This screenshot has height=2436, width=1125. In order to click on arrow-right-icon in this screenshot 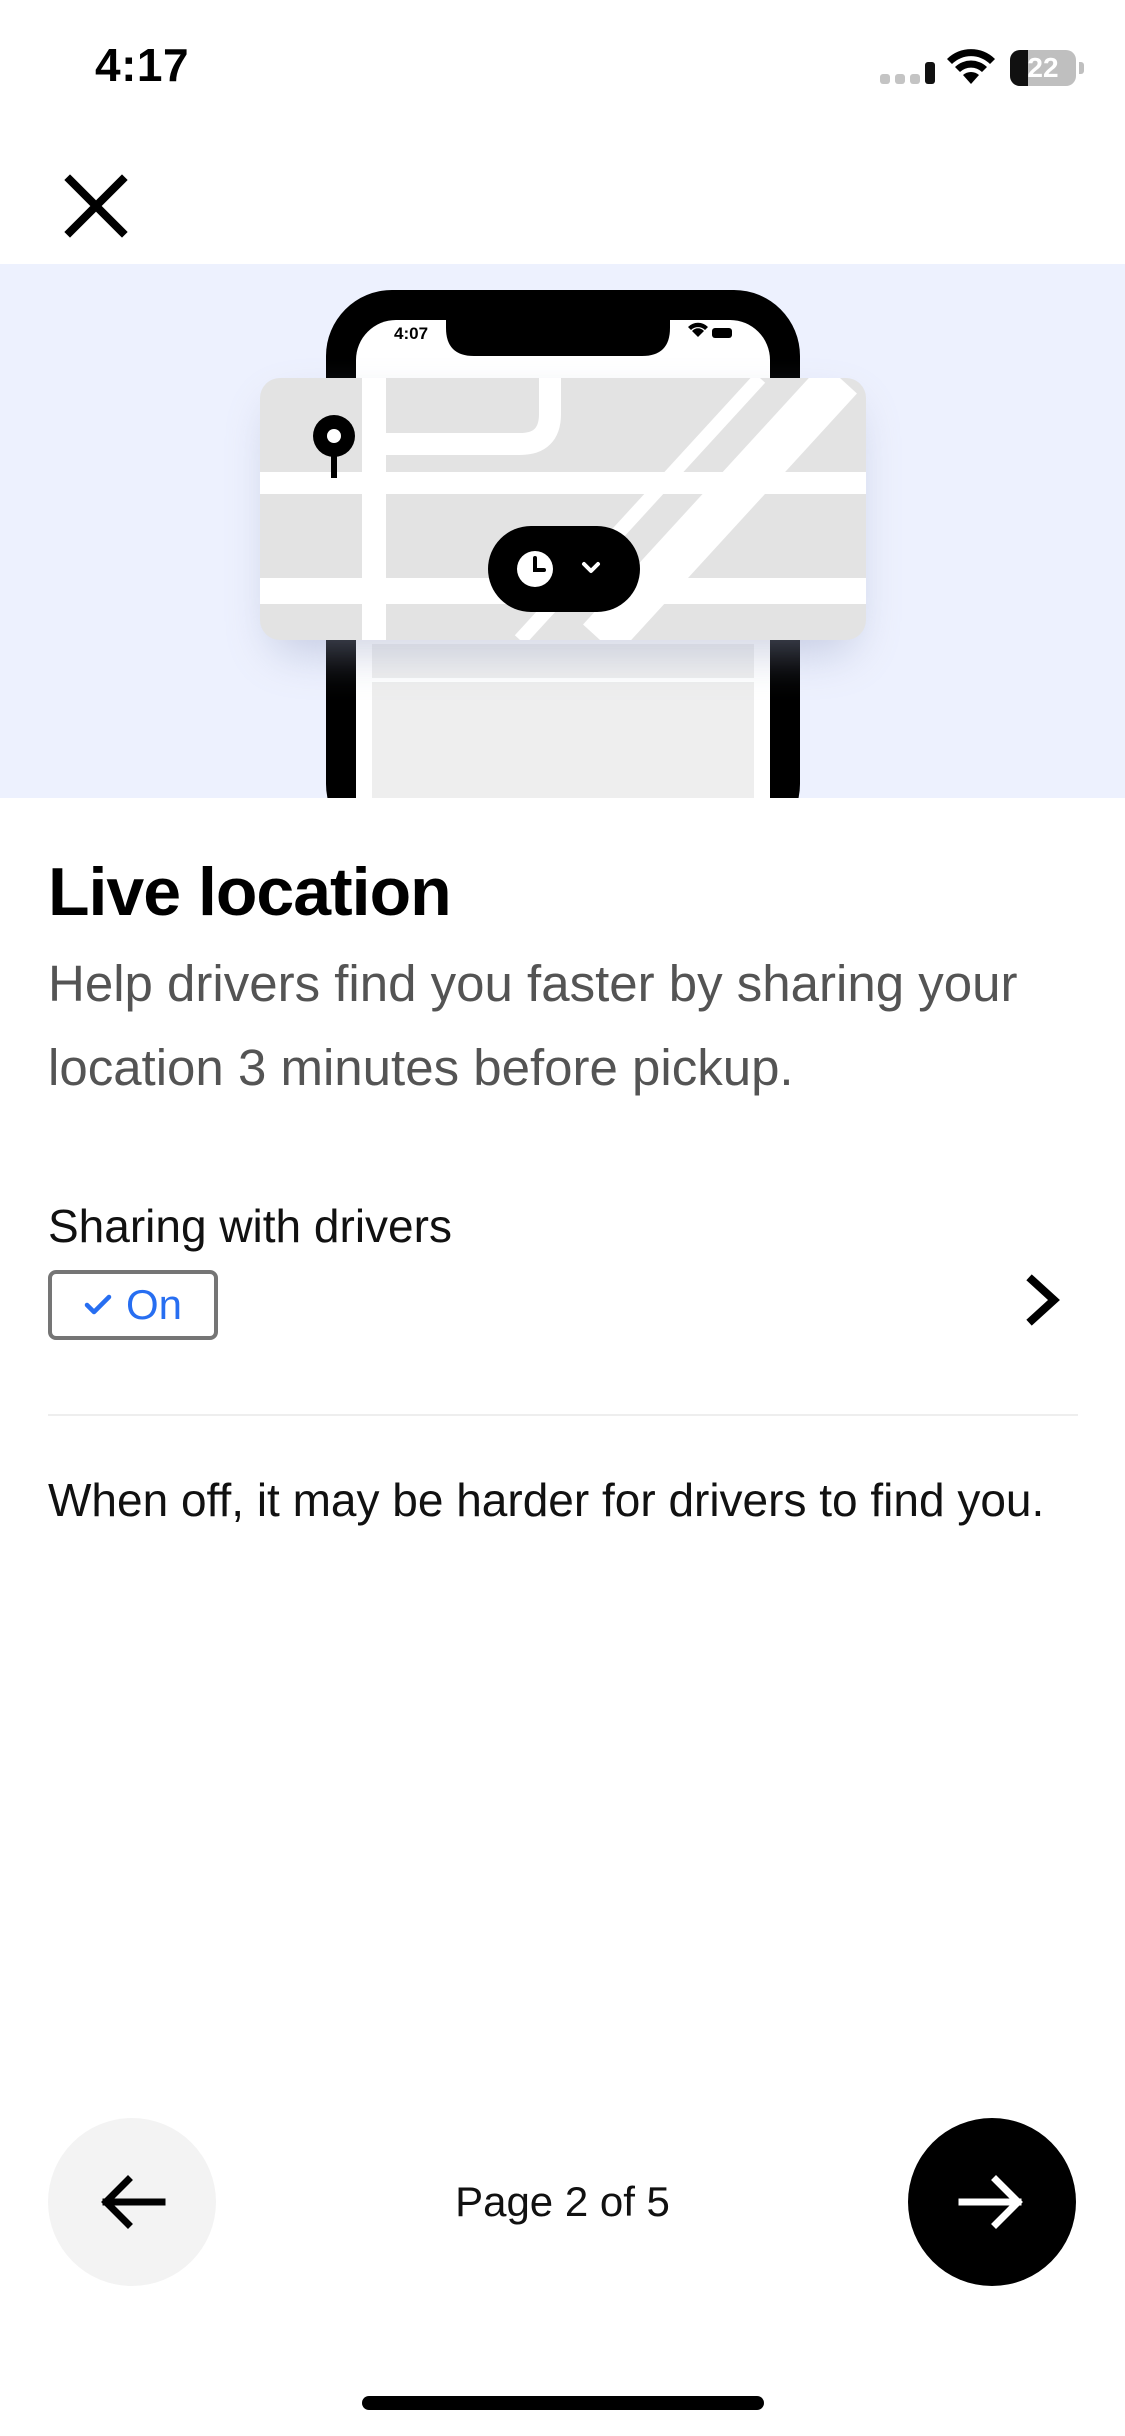, I will do `click(990, 2202)`.